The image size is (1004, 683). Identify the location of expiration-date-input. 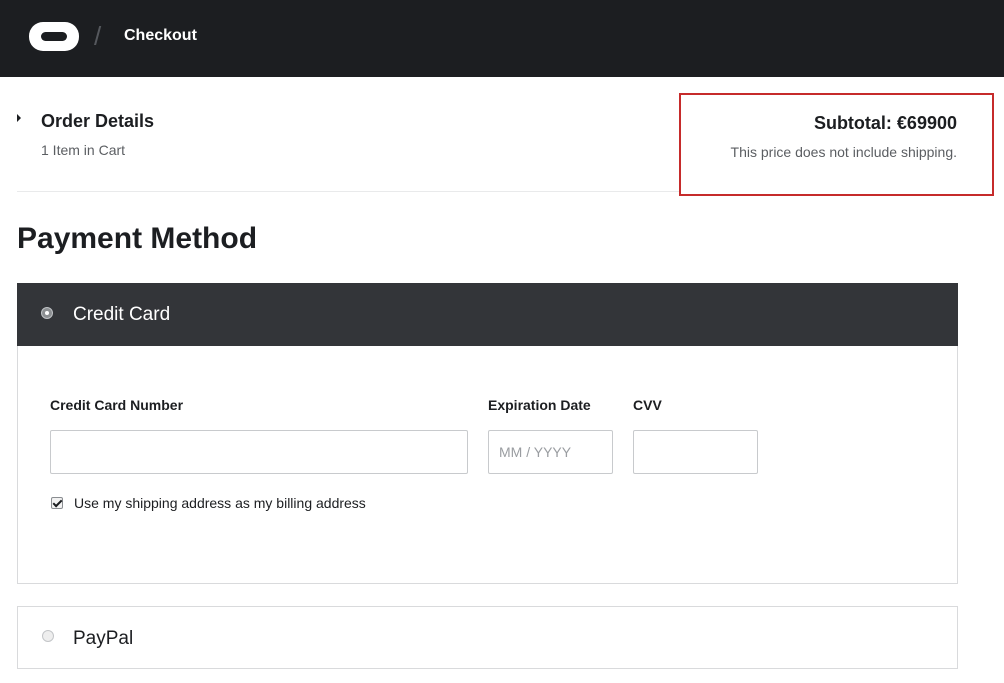
(550, 452).